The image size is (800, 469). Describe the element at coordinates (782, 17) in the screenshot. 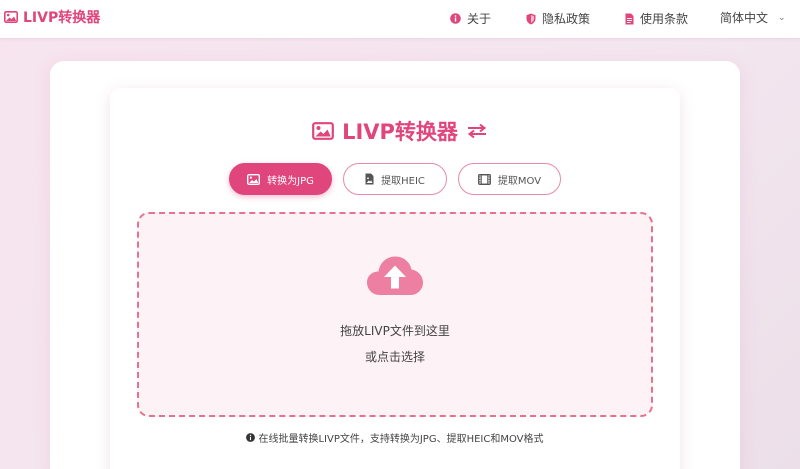

I see `chevron-down-icon: ⌄` at that location.